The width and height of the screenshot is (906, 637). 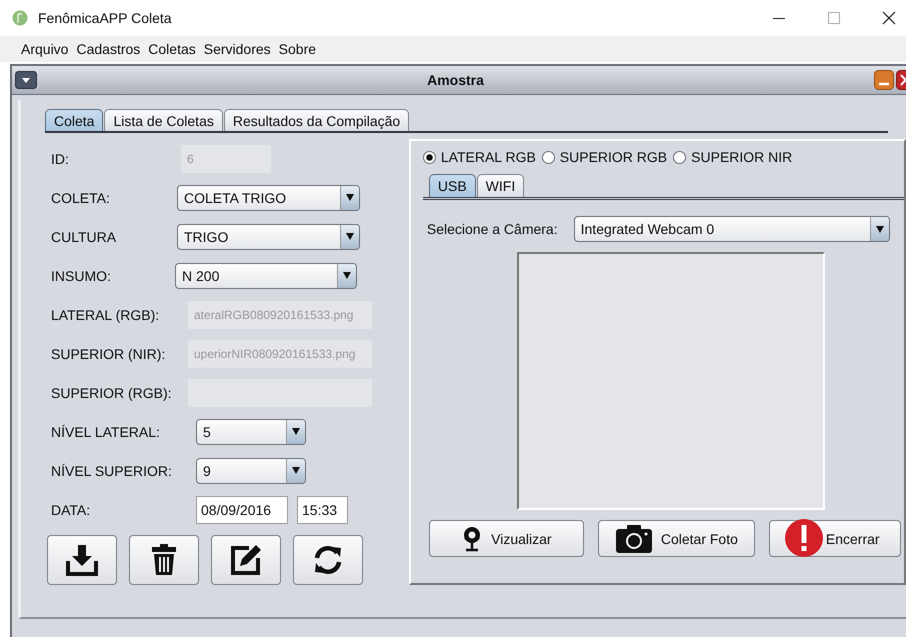 I want to click on dropdown-icon, so click(x=26, y=80).